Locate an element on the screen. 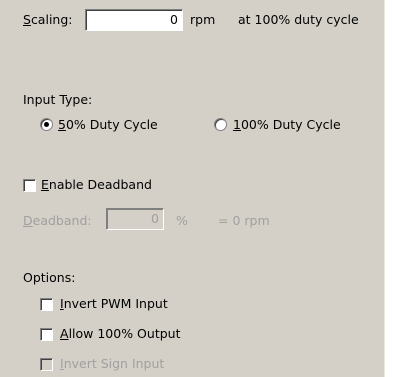 The width and height of the screenshot is (396, 377). input-type-heading: Input Type: is located at coordinates (58, 99).